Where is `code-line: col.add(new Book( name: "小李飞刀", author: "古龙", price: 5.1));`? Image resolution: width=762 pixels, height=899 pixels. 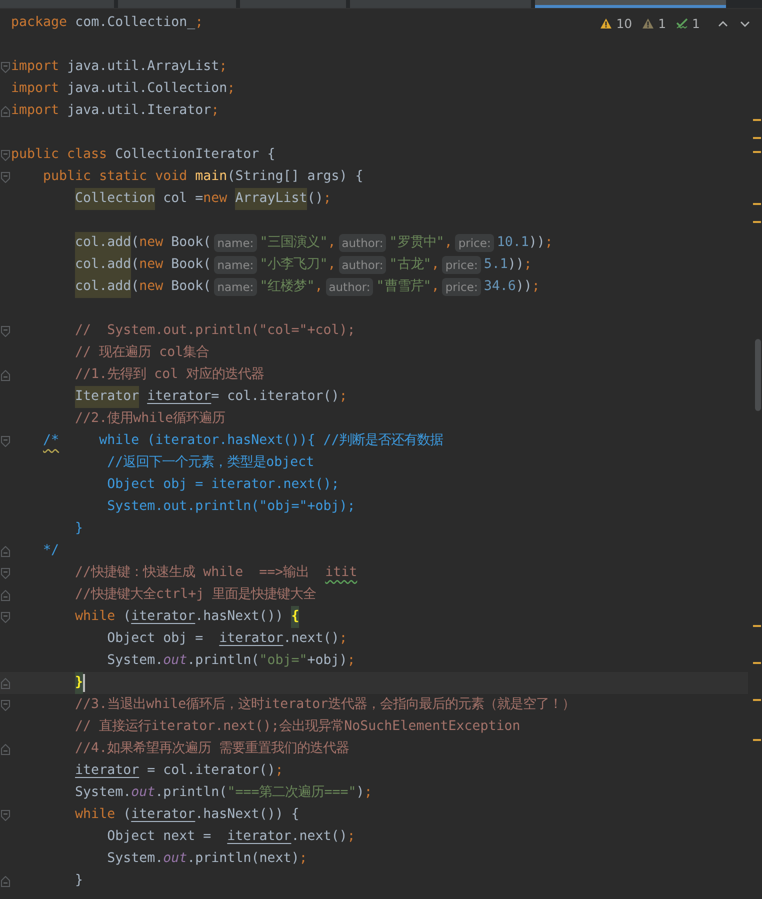
code-line: col.add(new Book( name: "小李飞刀", author: "古龙", price: 5.1)); is located at coordinates (278, 265).